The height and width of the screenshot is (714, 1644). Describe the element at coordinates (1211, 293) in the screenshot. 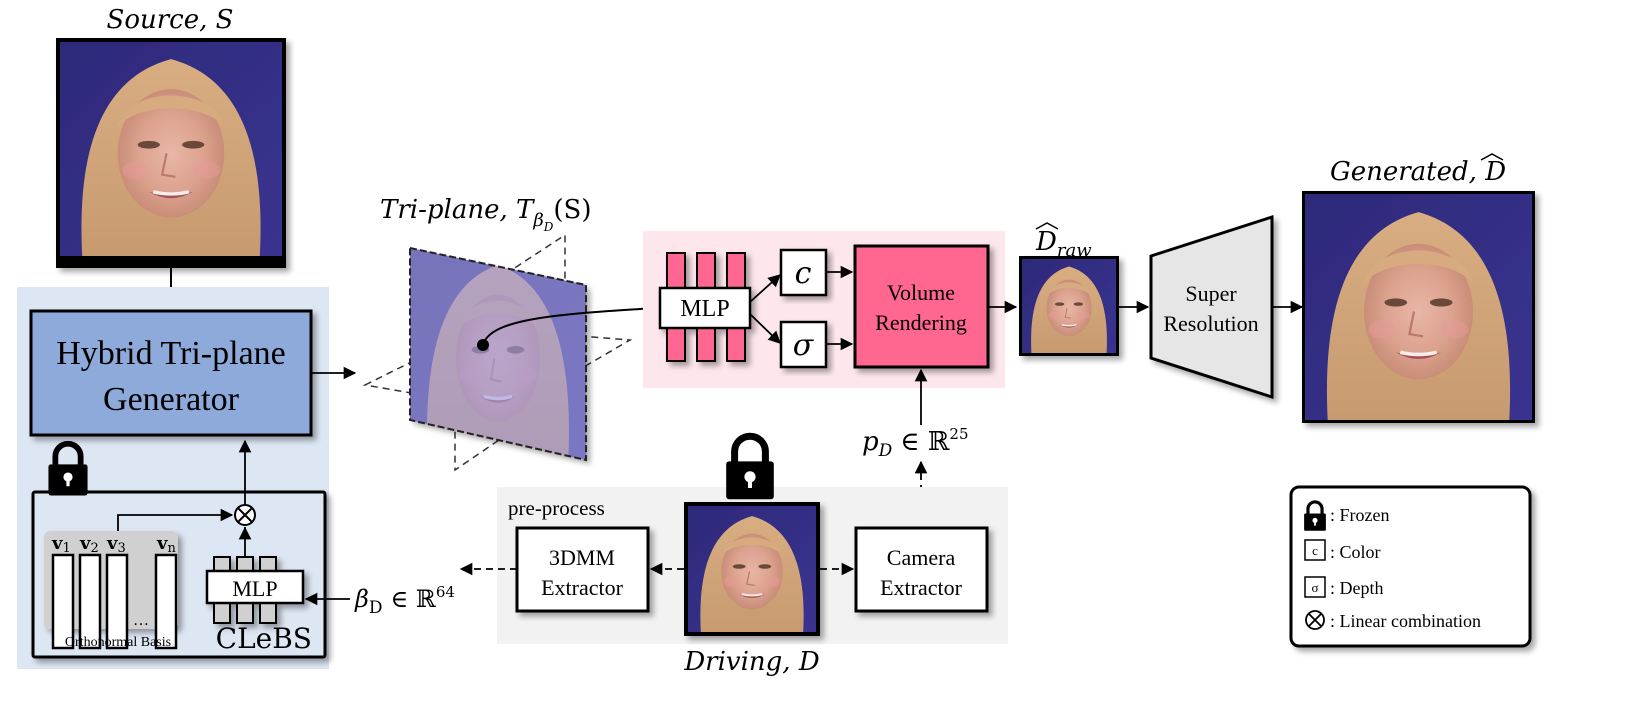

I see `super-resolution-line1: Super` at that location.